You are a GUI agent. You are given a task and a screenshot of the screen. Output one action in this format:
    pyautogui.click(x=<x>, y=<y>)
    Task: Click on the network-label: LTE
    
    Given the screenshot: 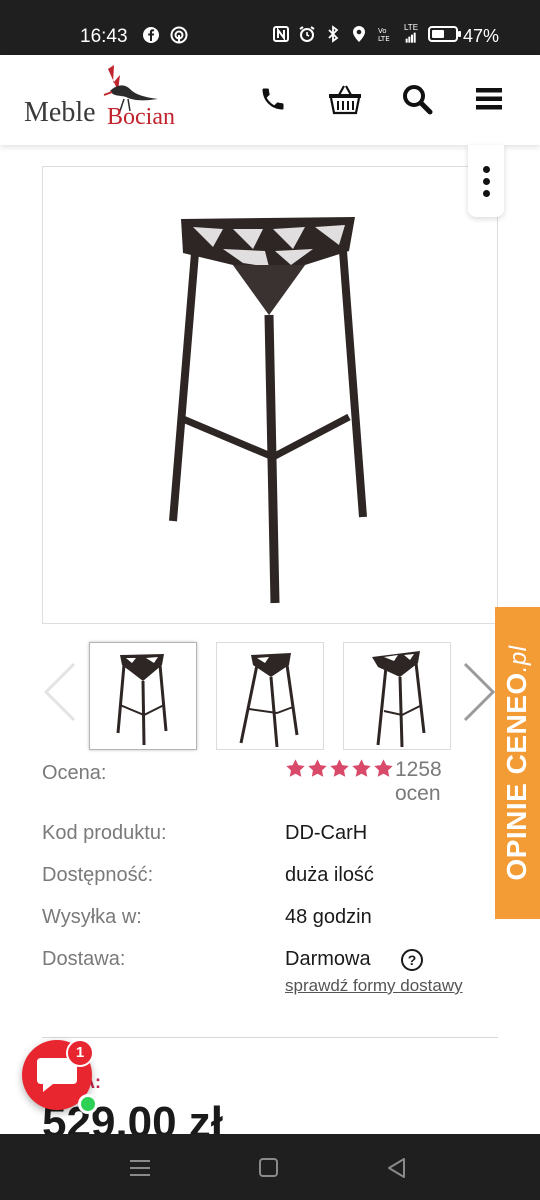 What is the action you would take?
    pyautogui.click(x=411, y=27)
    